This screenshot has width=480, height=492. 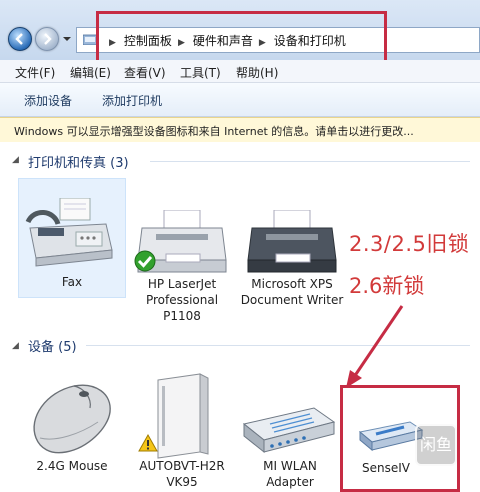 What do you see at coordinates (200, 72) in the screenshot?
I see `menu-tools: 工具(T)` at bounding box center [200, 72].